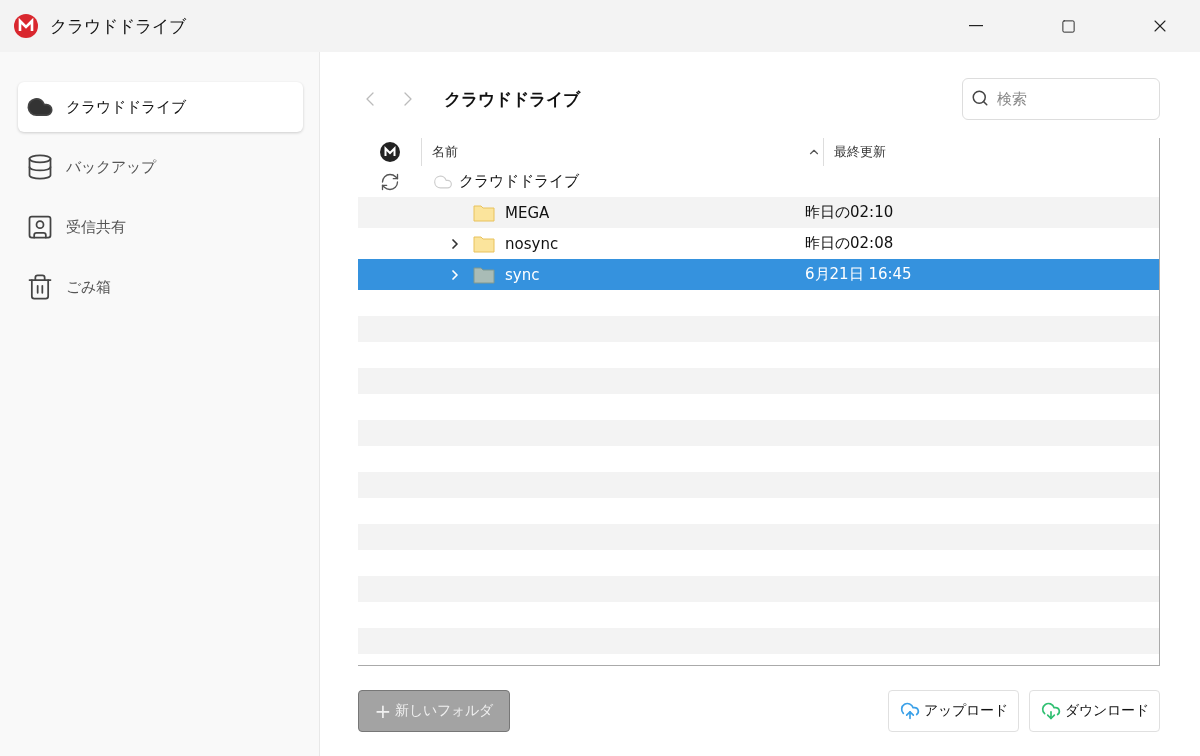 This screenshot has width=1200, height=756. I want to click on search-icon, so click(980, 98).